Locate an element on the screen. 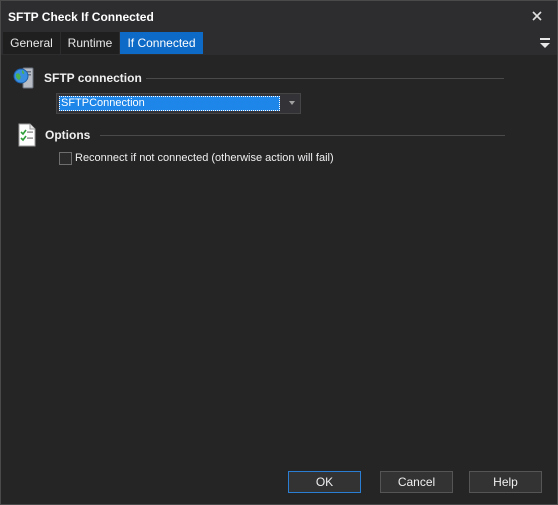 This screenshot has width=558, height=505. dropdown-selected-value: SFTPConnection is located at coordinates (169, 103).